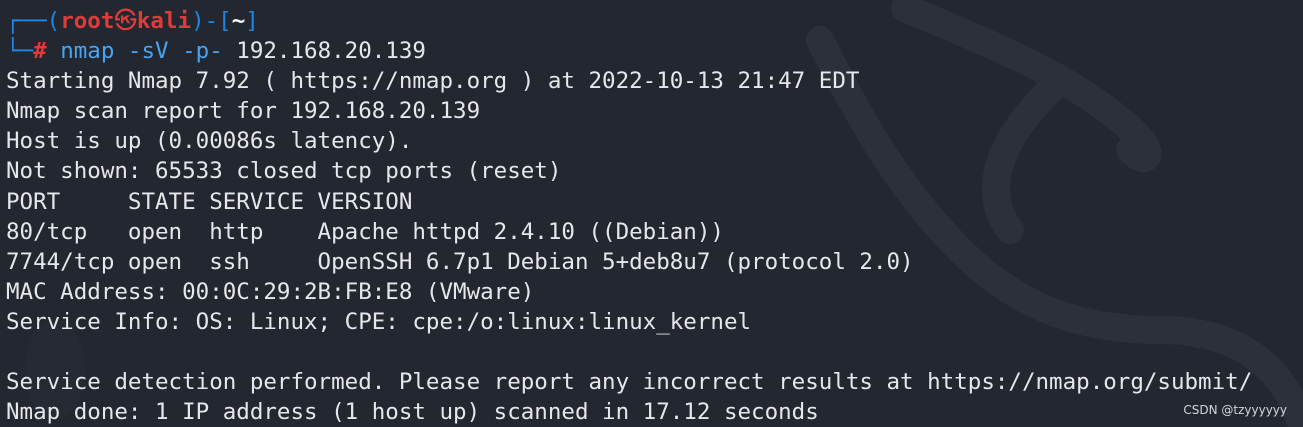  I want to click on watermark-text: CSDN @tzyyyyyy, so click(1235, 410).